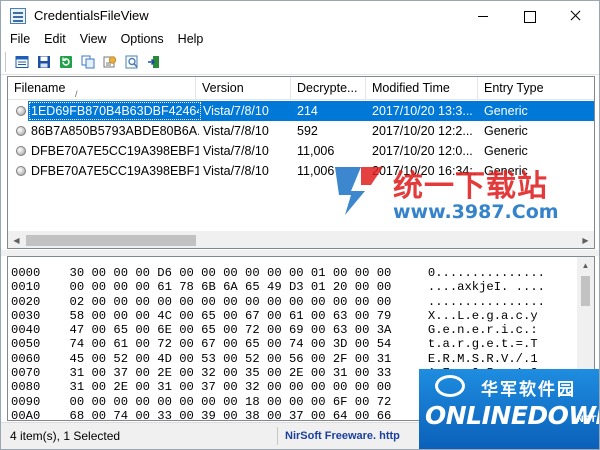 The height and width of the screenshot is (450, 600). Describe the element at coordinates (482, 414) in the screenshot. I see `hex-ascii: h.t.3.9.8.7.d.f` at that location.